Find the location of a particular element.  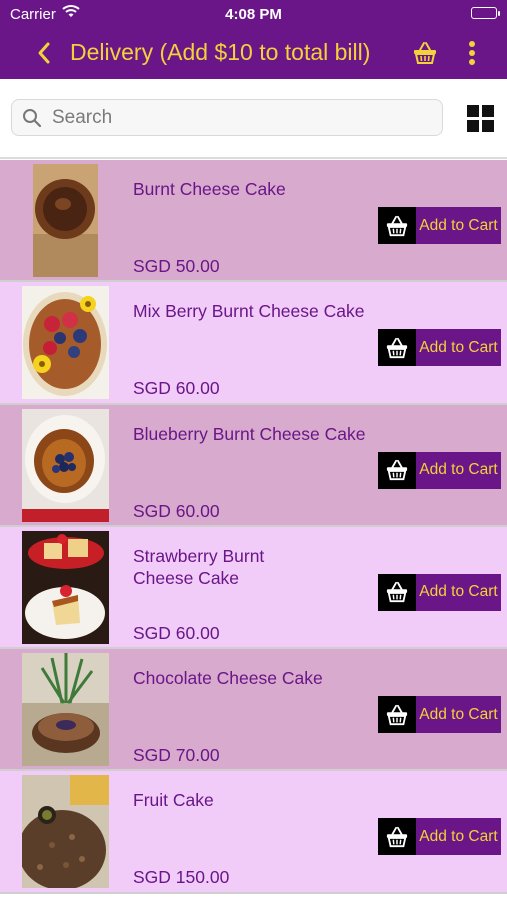

basket-icon is located at coordinates (425, 53).